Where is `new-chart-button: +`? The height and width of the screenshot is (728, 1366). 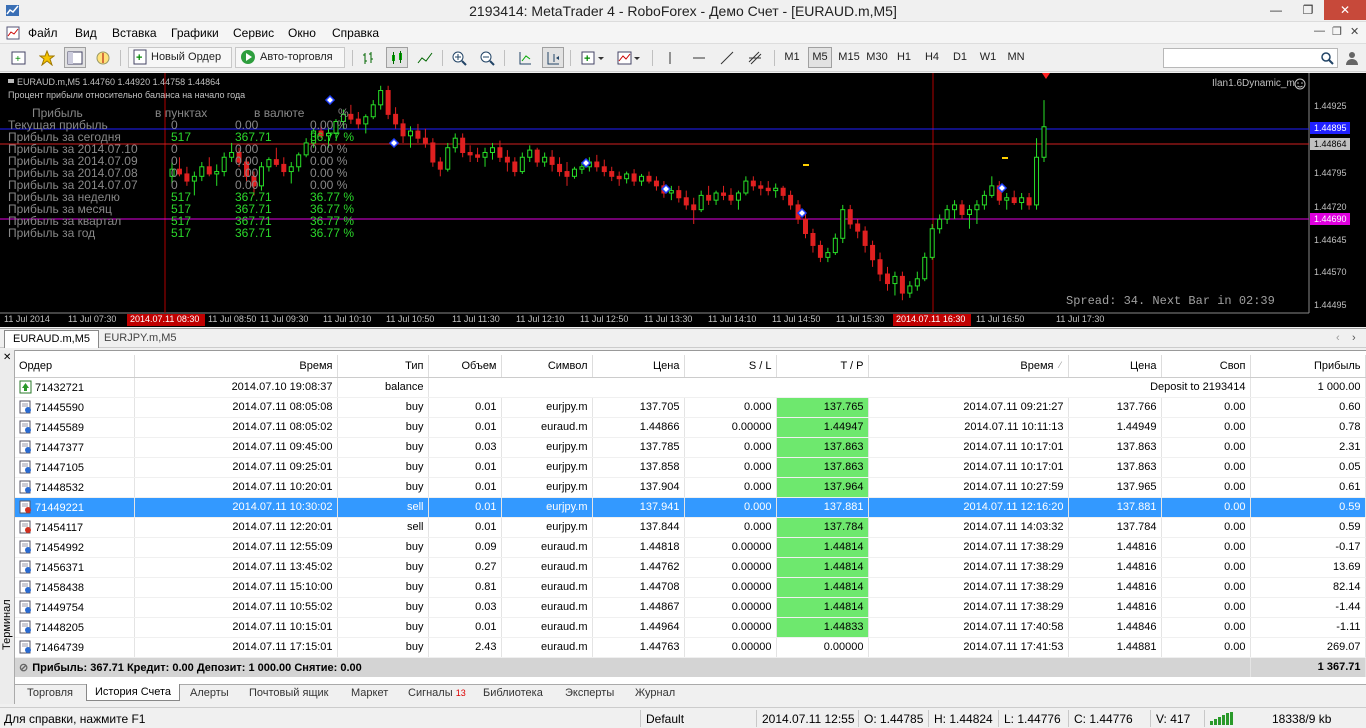 new-chart-button: + is located at coordinates (19, 57).